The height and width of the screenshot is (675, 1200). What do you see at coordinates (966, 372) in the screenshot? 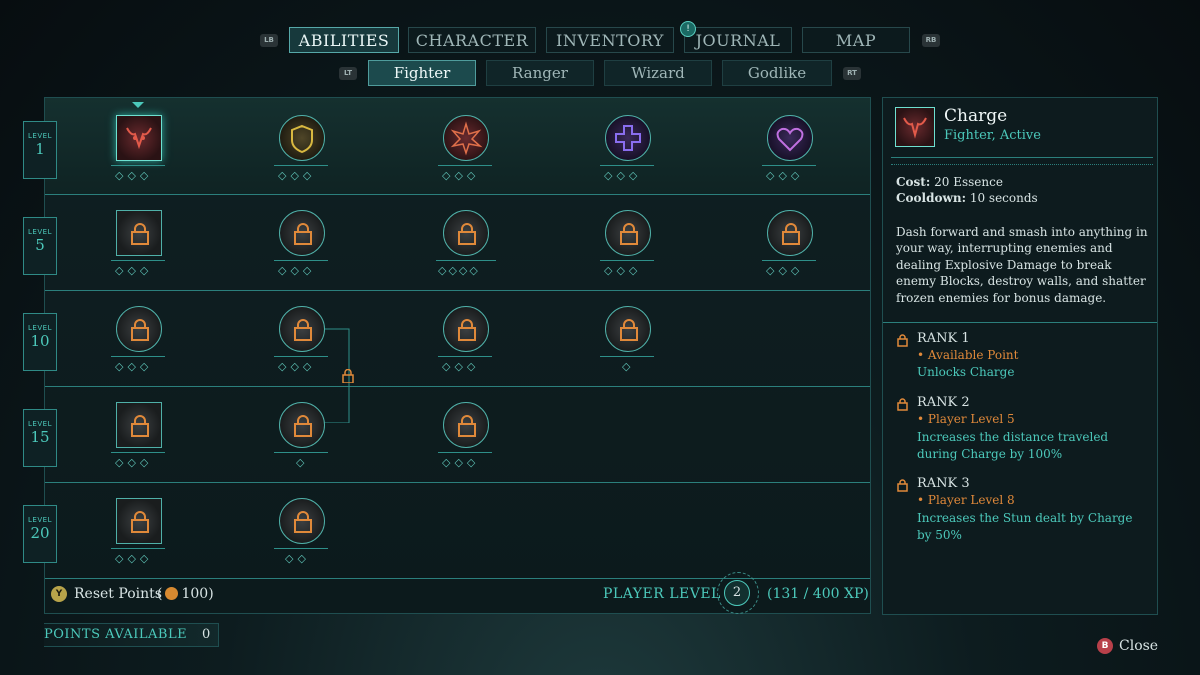
I see `rank-1-effect: Unlocks Charge` at bounding box center [966, 372].